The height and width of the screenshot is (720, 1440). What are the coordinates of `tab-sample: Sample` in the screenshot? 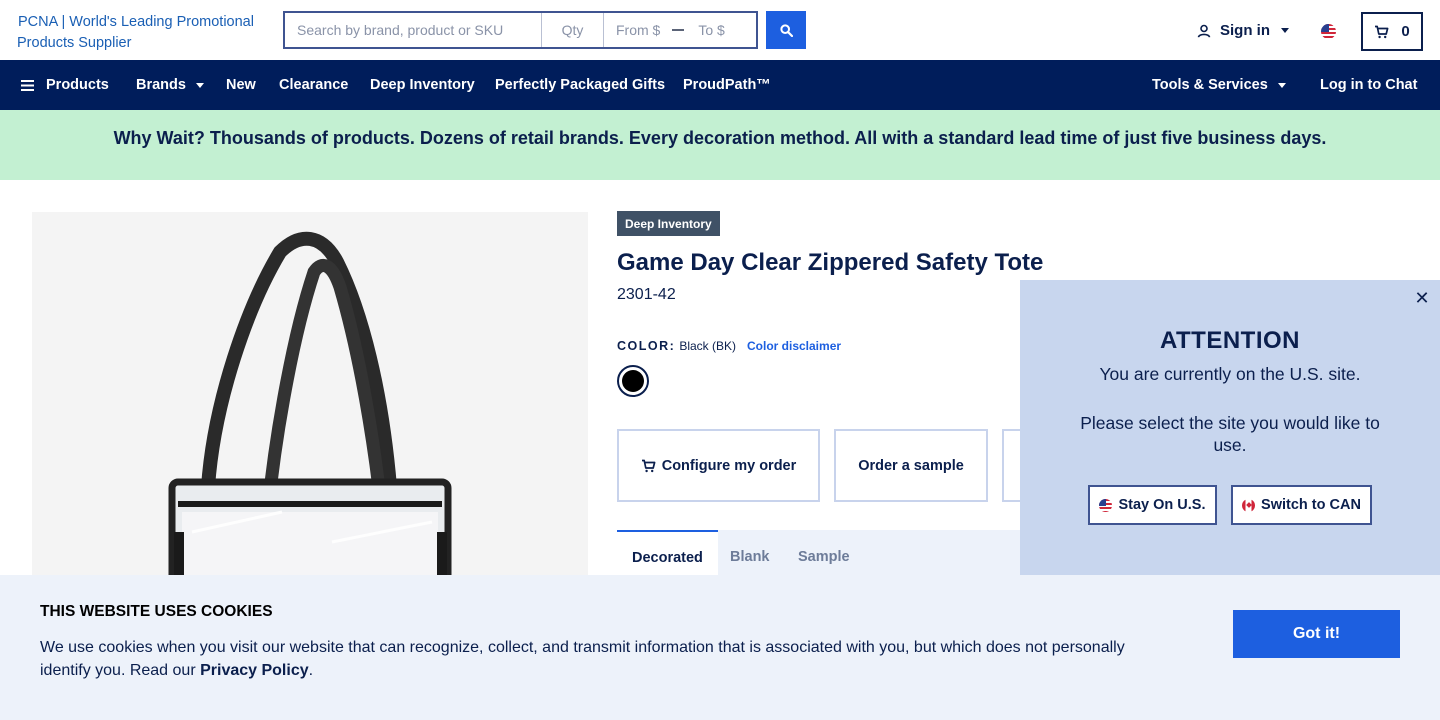 It's located at (824, 552).